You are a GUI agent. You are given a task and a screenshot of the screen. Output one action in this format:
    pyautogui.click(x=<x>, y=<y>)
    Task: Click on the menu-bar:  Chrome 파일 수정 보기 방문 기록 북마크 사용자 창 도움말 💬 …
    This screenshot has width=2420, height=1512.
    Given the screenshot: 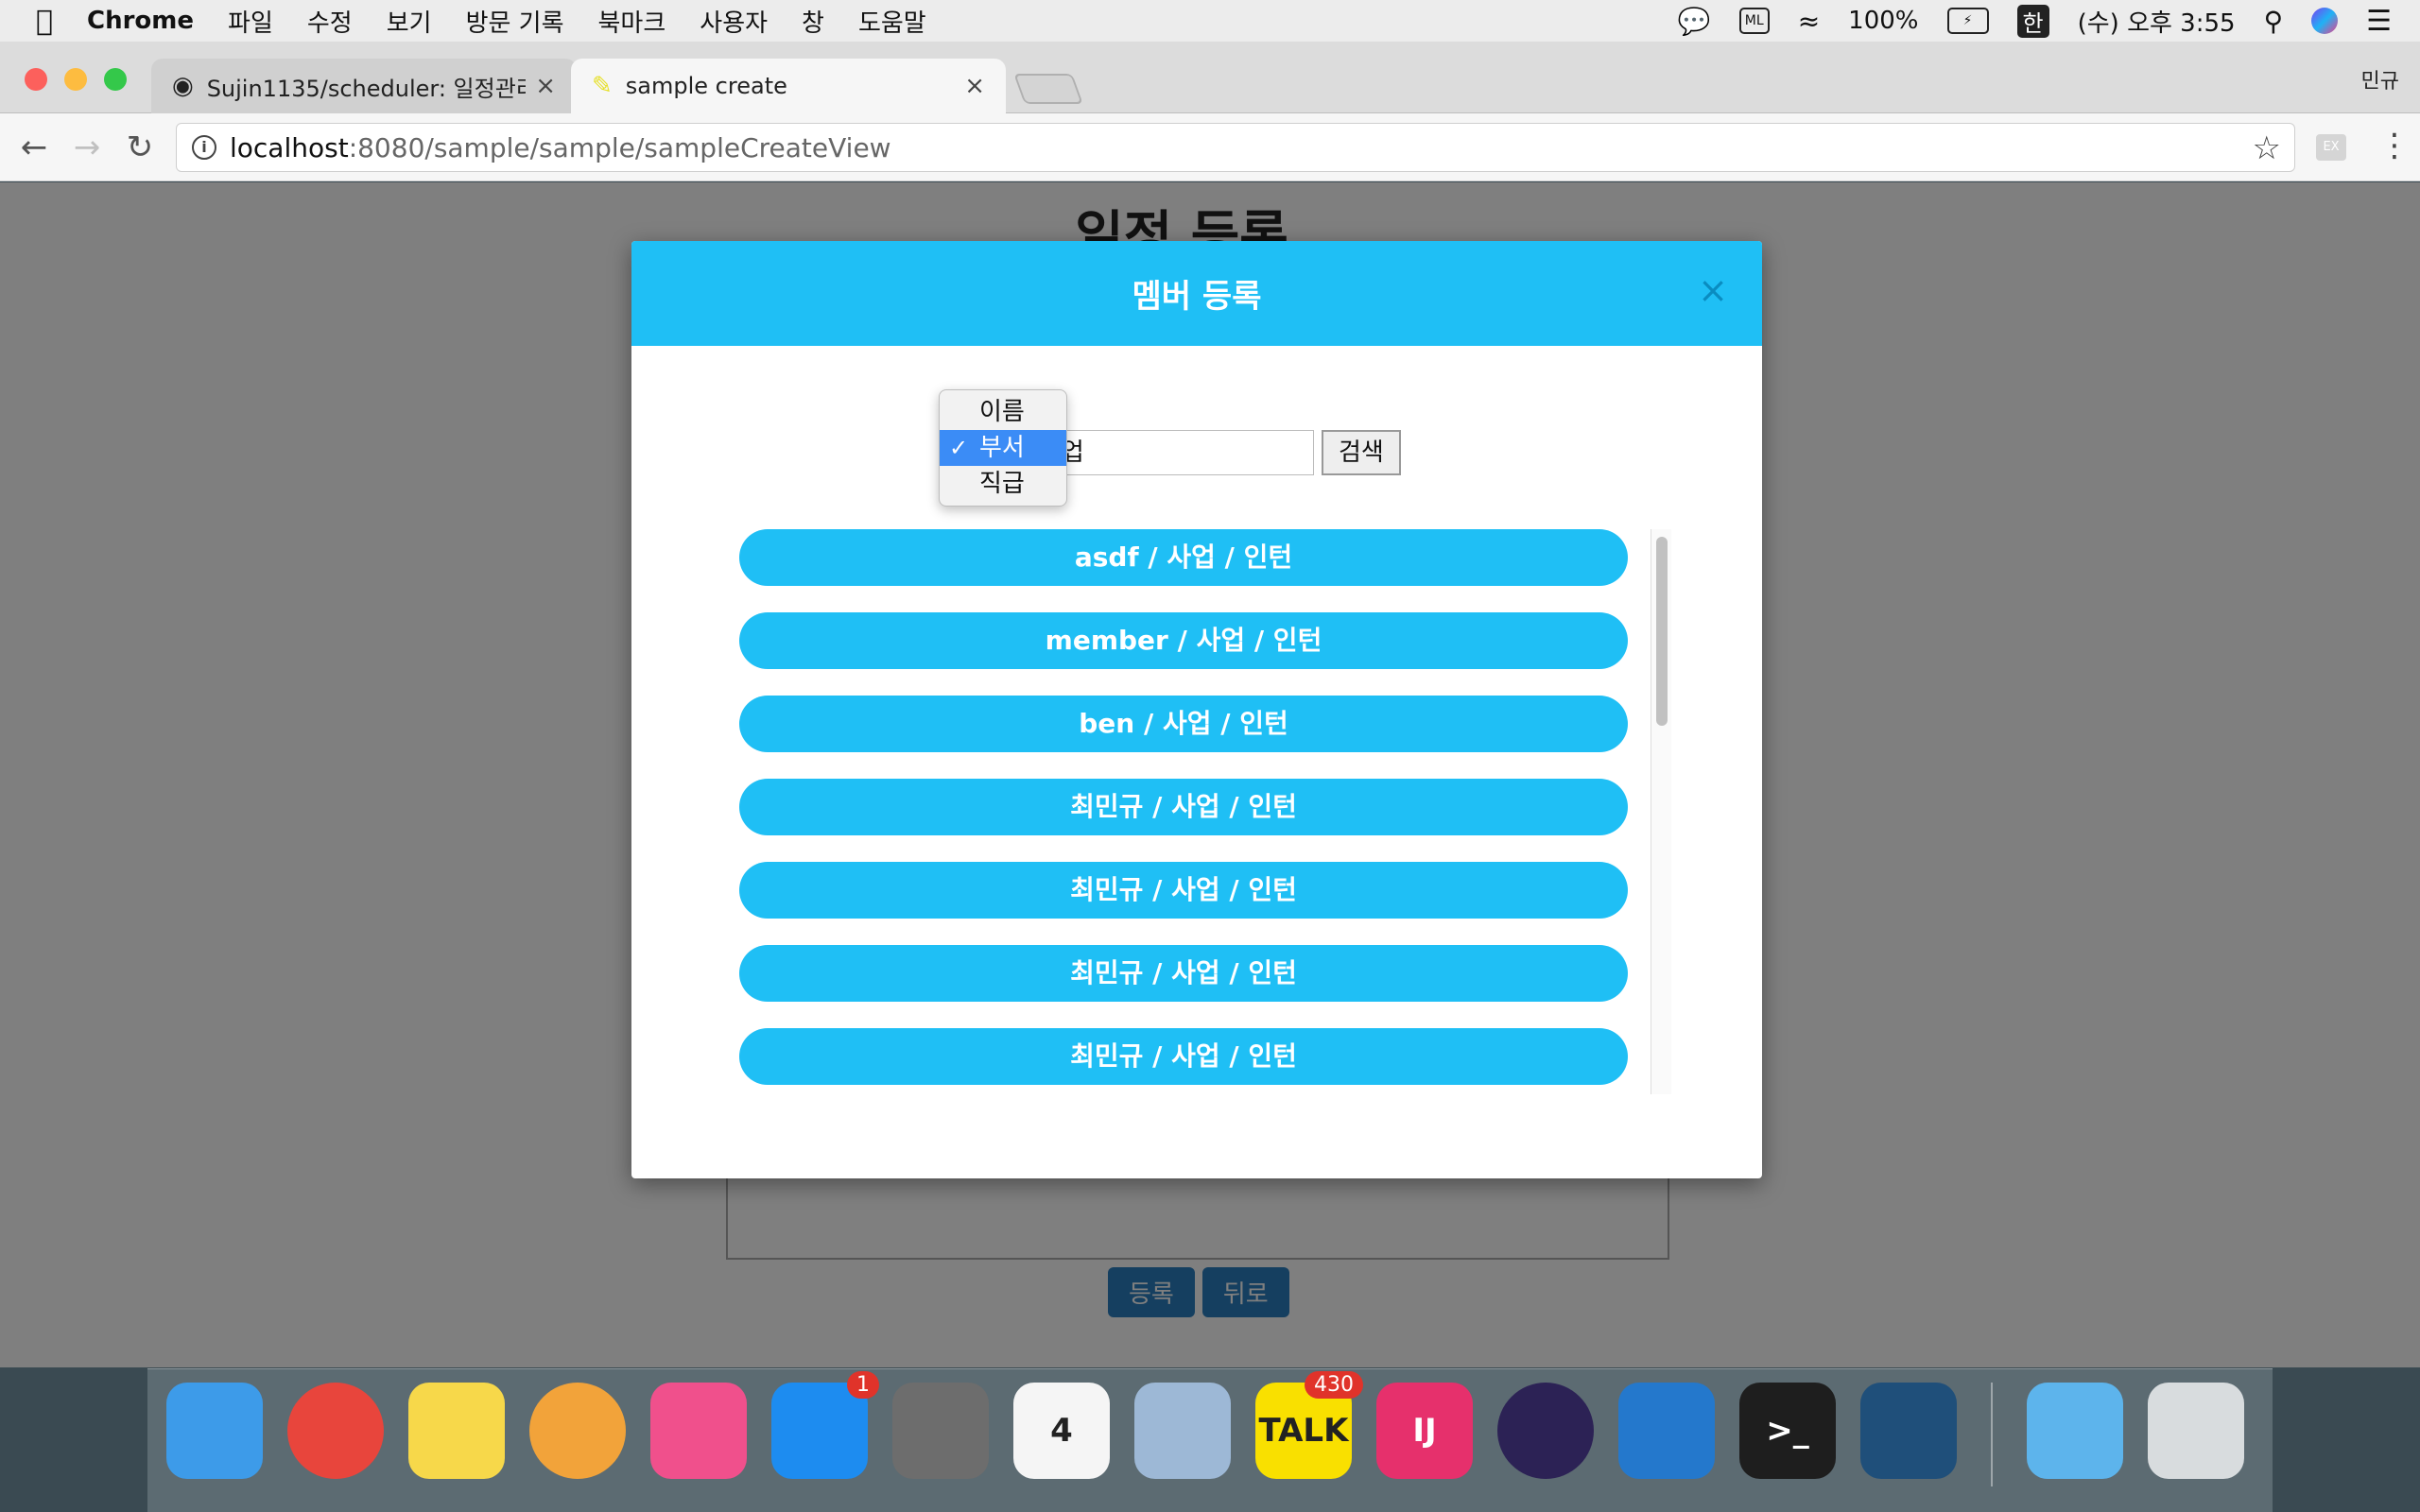 What is the action you would take?
    pyautogui.click(x=1210, y=21)
    